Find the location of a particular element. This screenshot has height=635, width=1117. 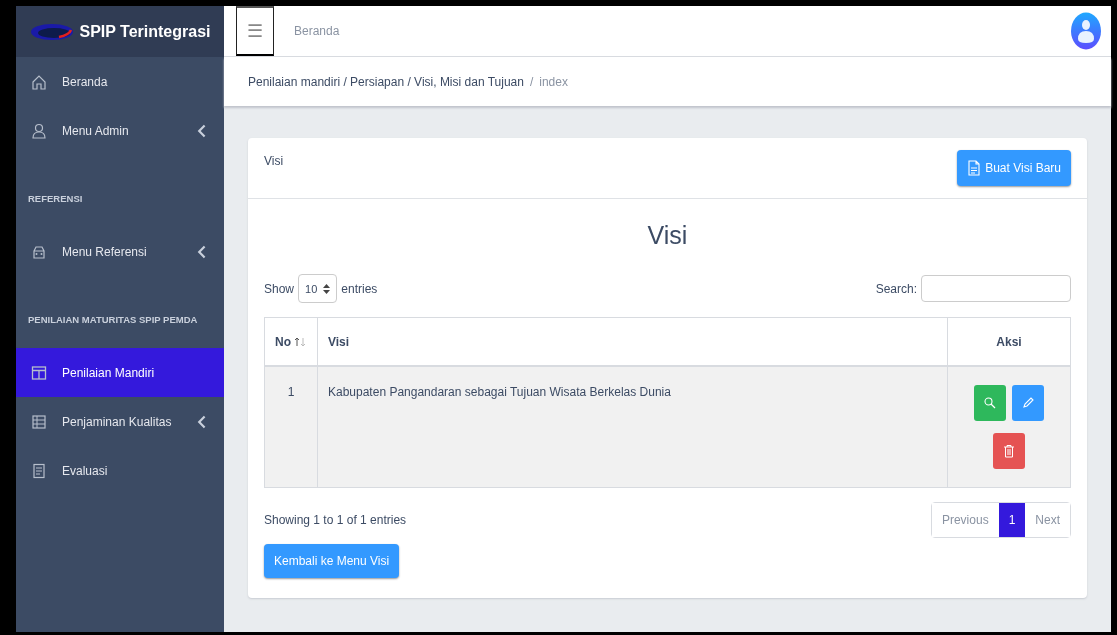

section-header: PENILAIAN MATURITAS SPIP PEMDA is located at coordinates (113, 319).